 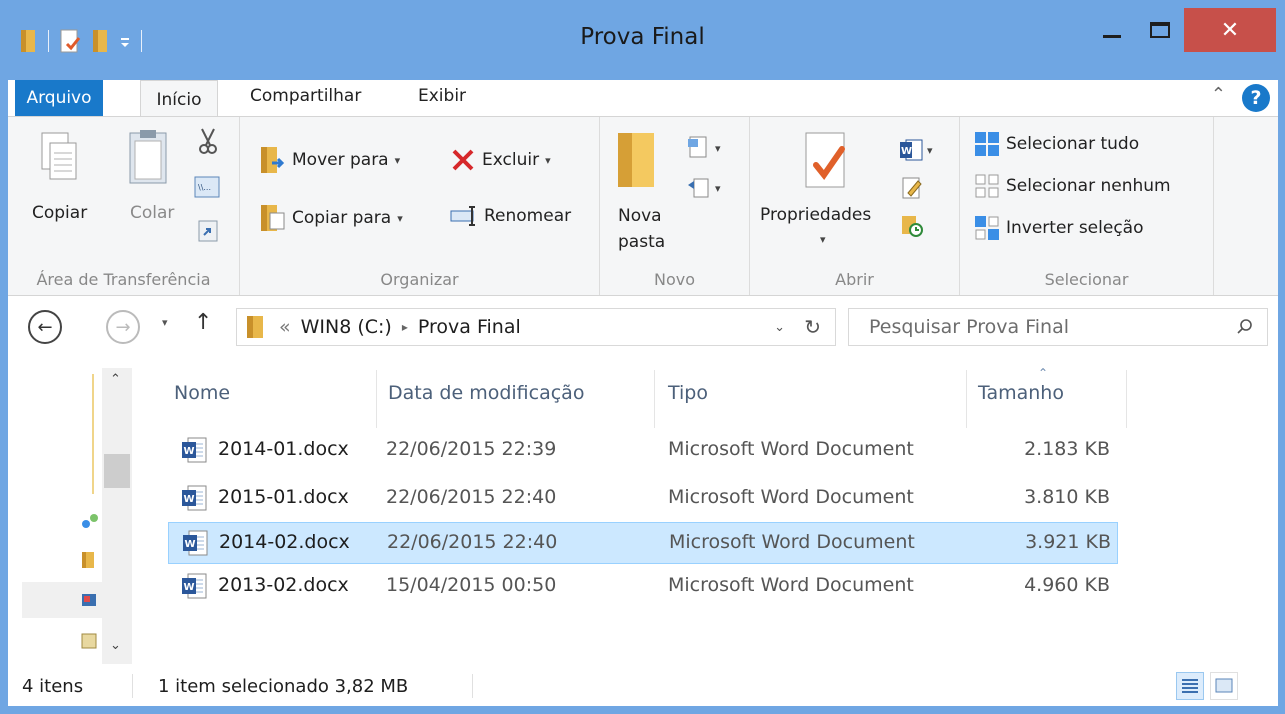 I want to click on history-icon, so click(x=912, y=226).